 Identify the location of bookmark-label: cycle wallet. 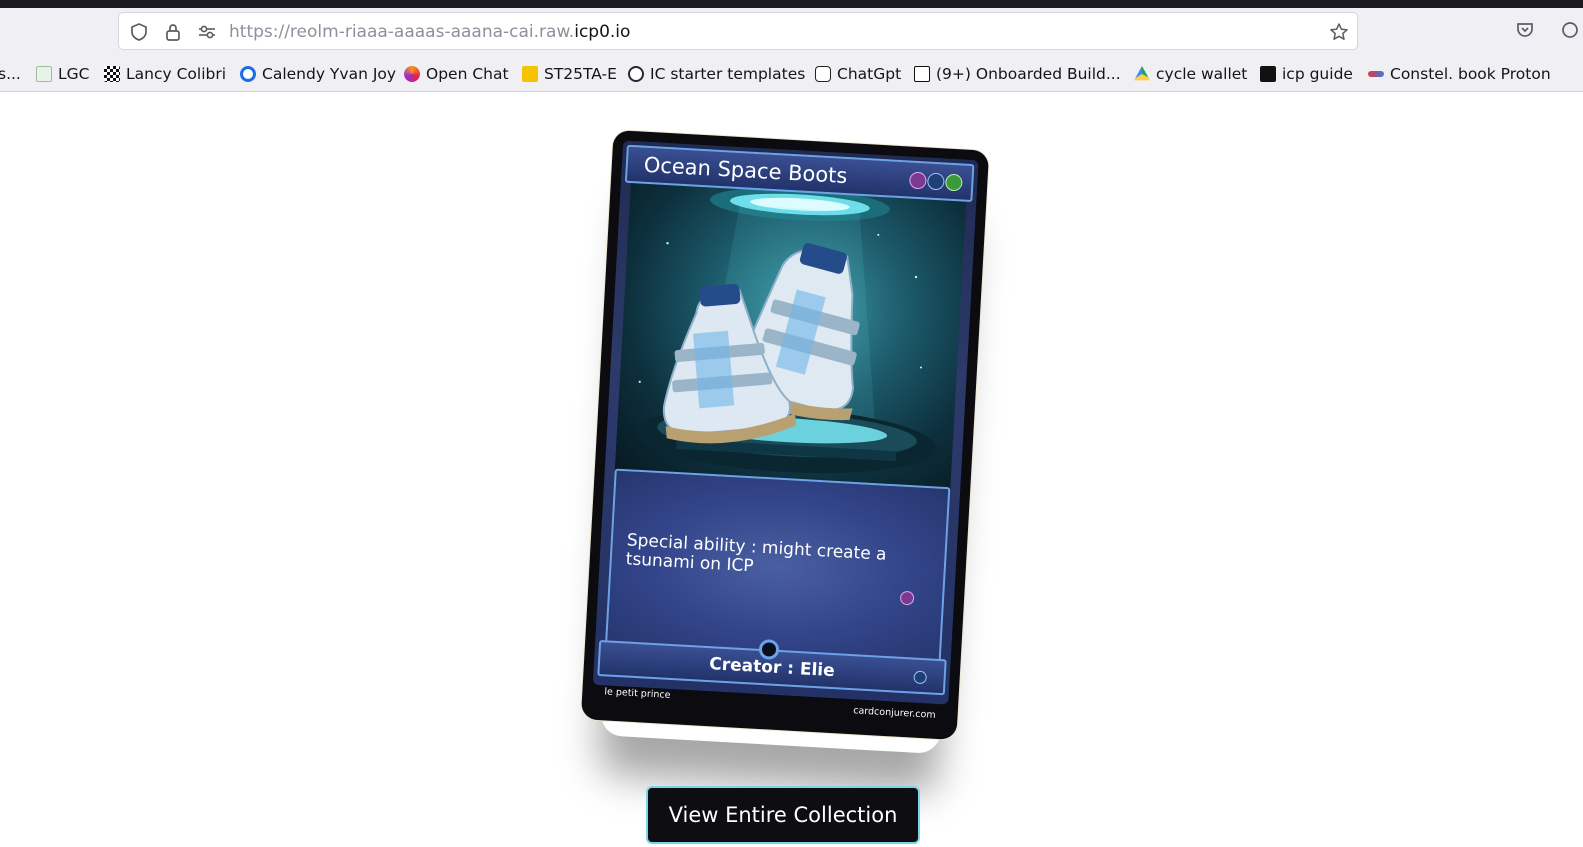
(1202, 74).